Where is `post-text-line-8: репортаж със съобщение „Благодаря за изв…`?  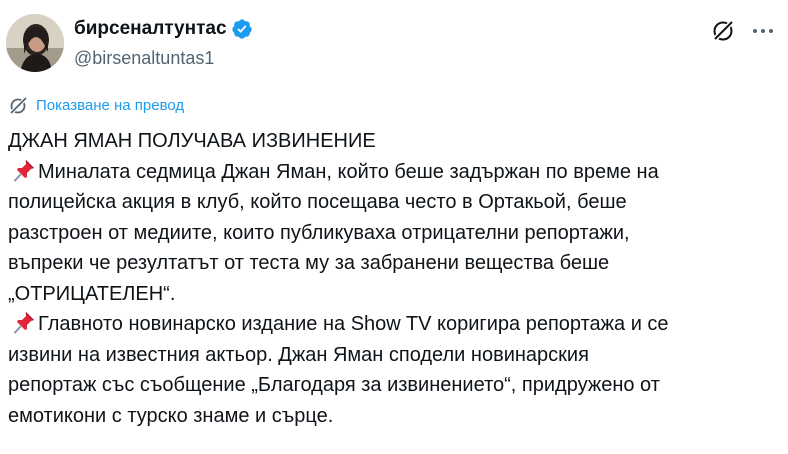
post-text-line-8: репортаж със съобщение „Благодаря за изв… is located at coordinates (334, 385).